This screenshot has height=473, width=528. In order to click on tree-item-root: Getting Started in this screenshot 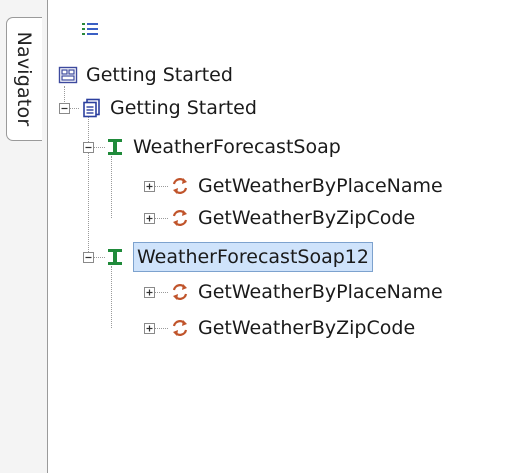, I will do `click(145, 75)`.